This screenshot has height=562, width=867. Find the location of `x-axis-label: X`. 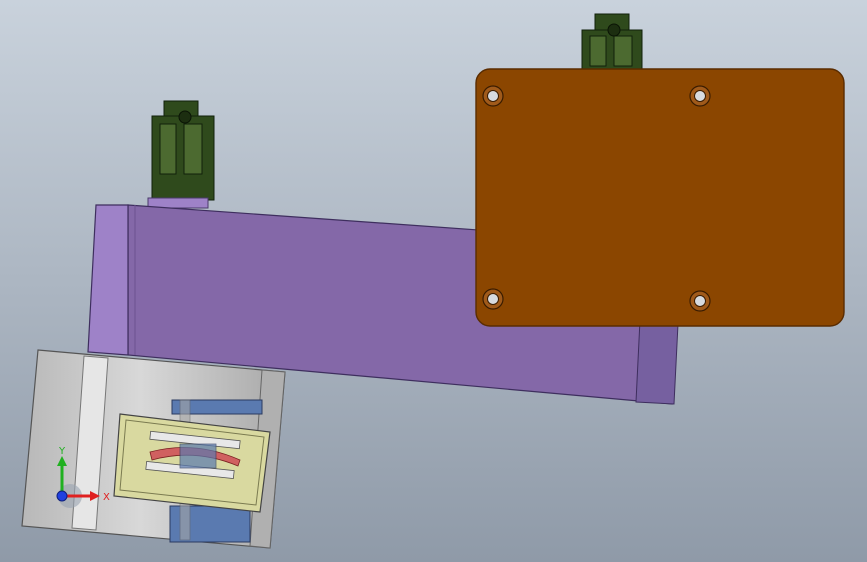

x-axis-label: X is located at coordinates (106, 497).